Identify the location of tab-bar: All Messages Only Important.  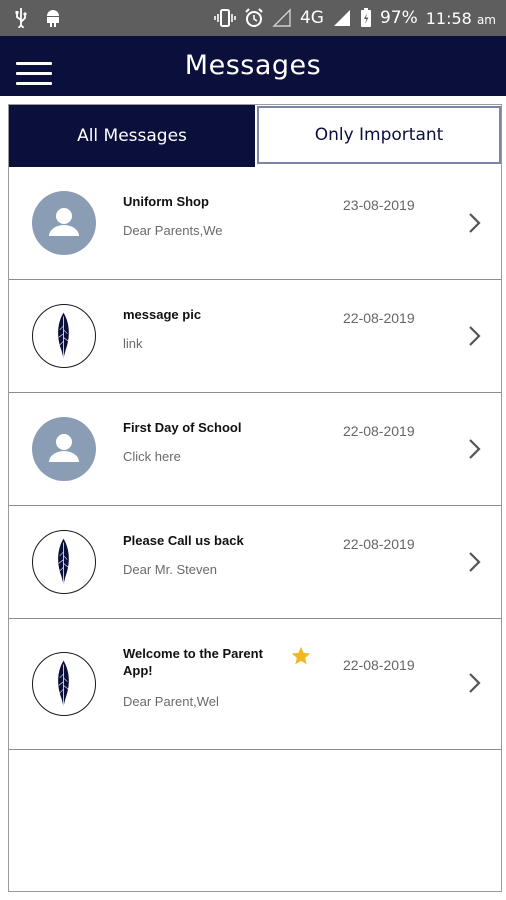
(255, 136).